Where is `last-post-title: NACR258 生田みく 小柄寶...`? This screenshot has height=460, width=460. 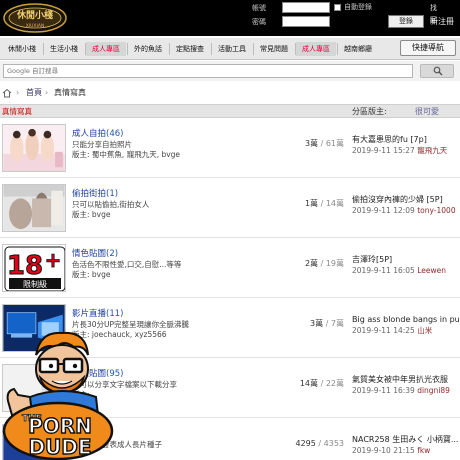 last-post-title: NACR258 生田みく 小柄寶... is located at coordinates (405, 439).